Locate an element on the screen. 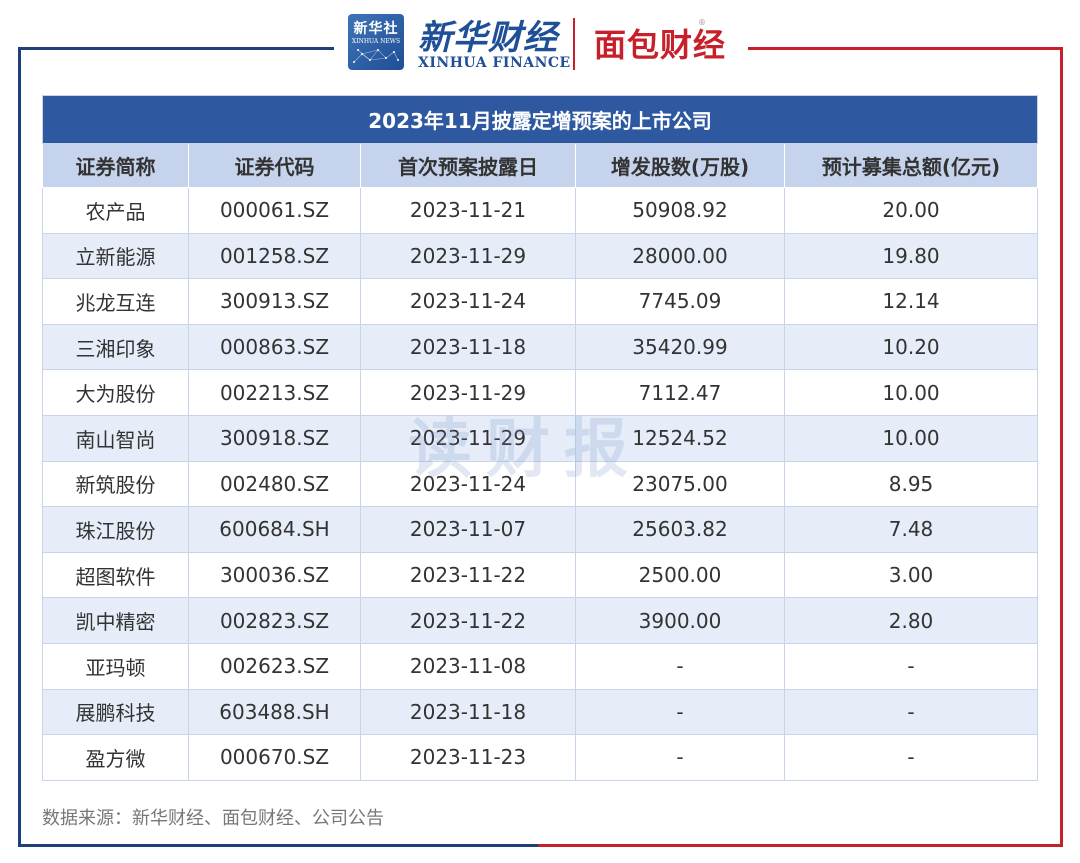 This screenshot has width=1080, height=863. table-cell: 3900.00 is located at coordinates (680, 620).